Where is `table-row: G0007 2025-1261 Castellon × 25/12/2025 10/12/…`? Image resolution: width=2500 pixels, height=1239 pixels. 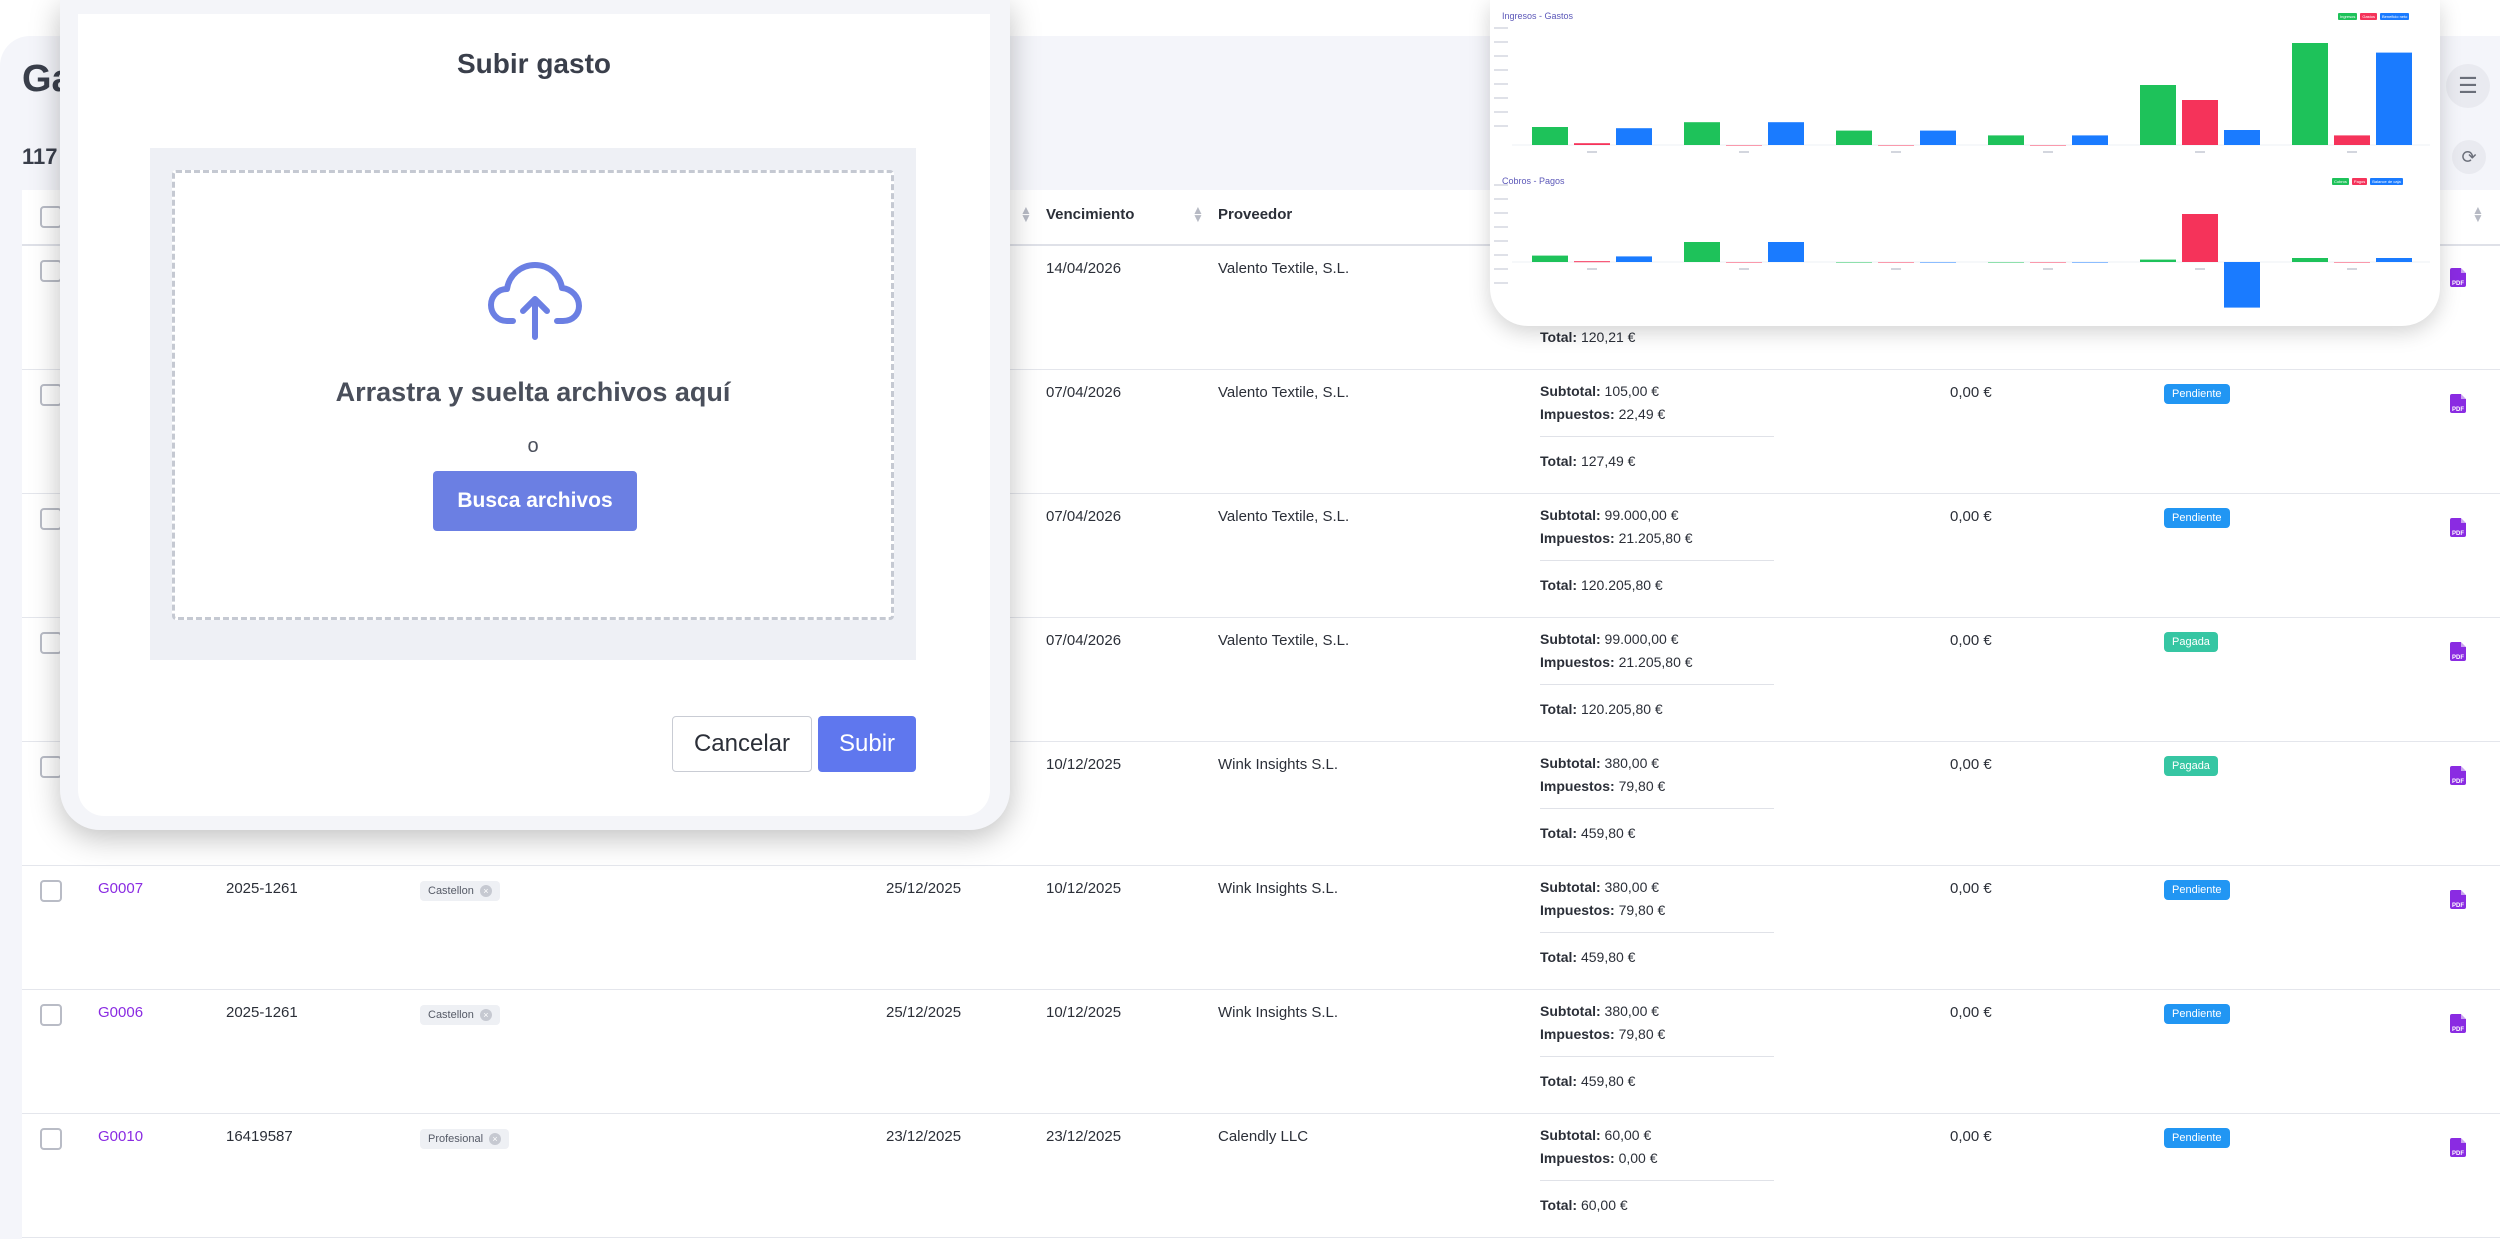 table-row: G0007 2025-1261 Castellon × 25/12/2025 10/12/… is located at coordinates (1261, 928).